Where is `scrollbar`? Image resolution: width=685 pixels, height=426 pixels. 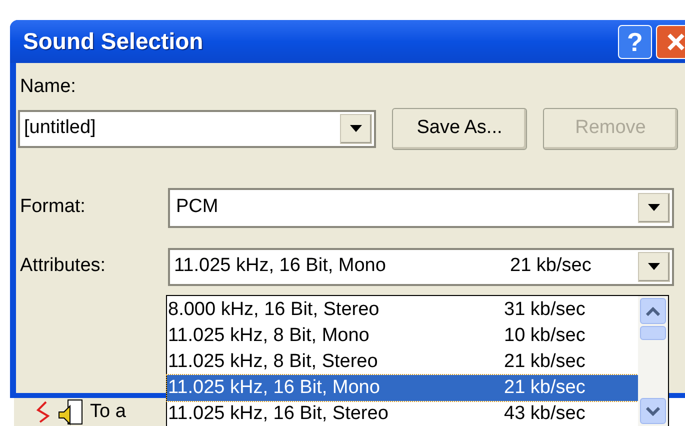
scrollbar is located at coordinates (653, 361).